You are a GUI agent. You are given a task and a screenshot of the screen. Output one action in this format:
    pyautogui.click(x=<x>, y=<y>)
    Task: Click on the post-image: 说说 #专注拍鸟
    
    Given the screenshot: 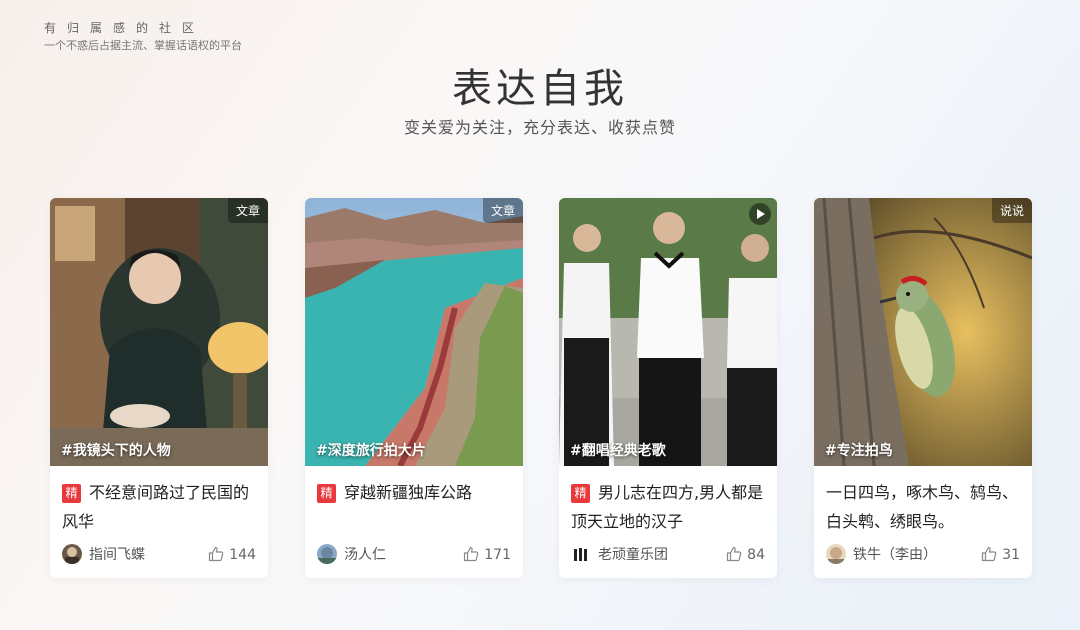 What is the action you would take?
    pyautogui.click(x=923, y=332)
    